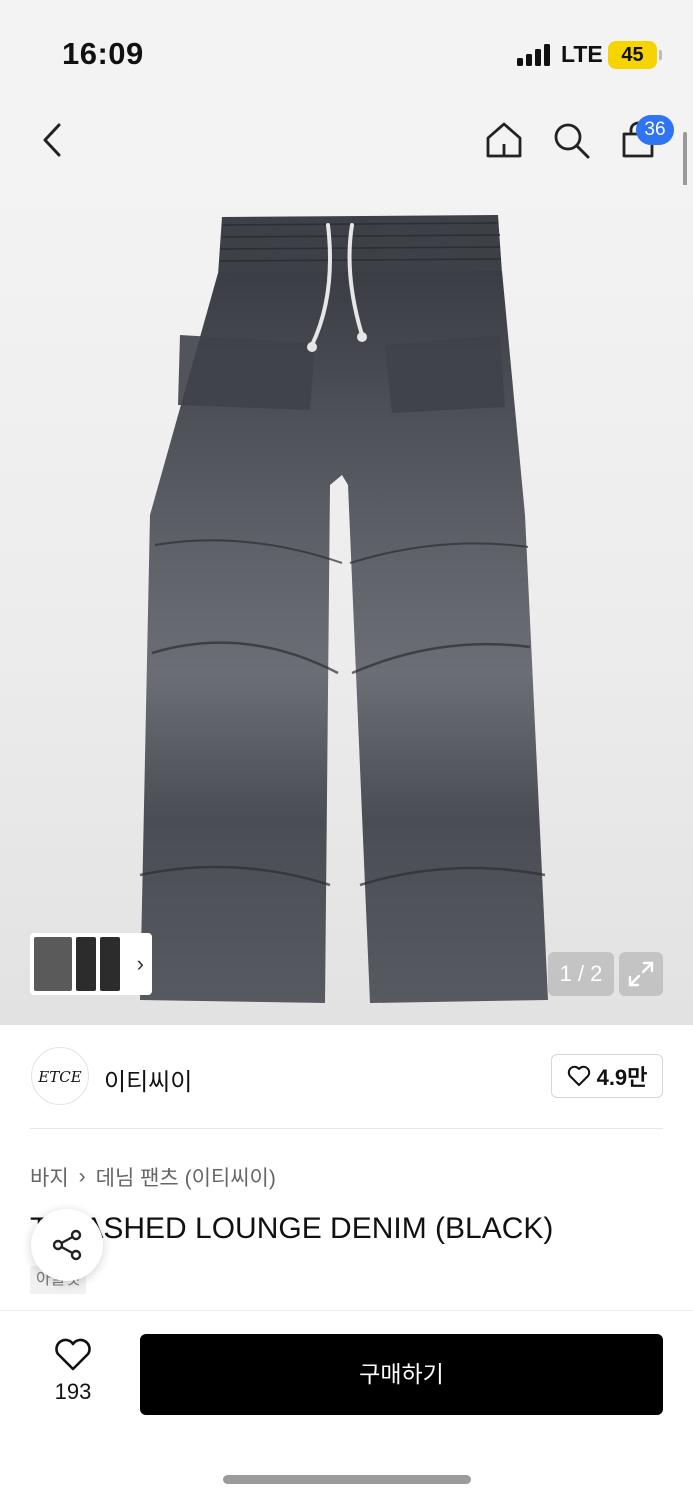  I want to click on signal-icon, so click(535, 55).